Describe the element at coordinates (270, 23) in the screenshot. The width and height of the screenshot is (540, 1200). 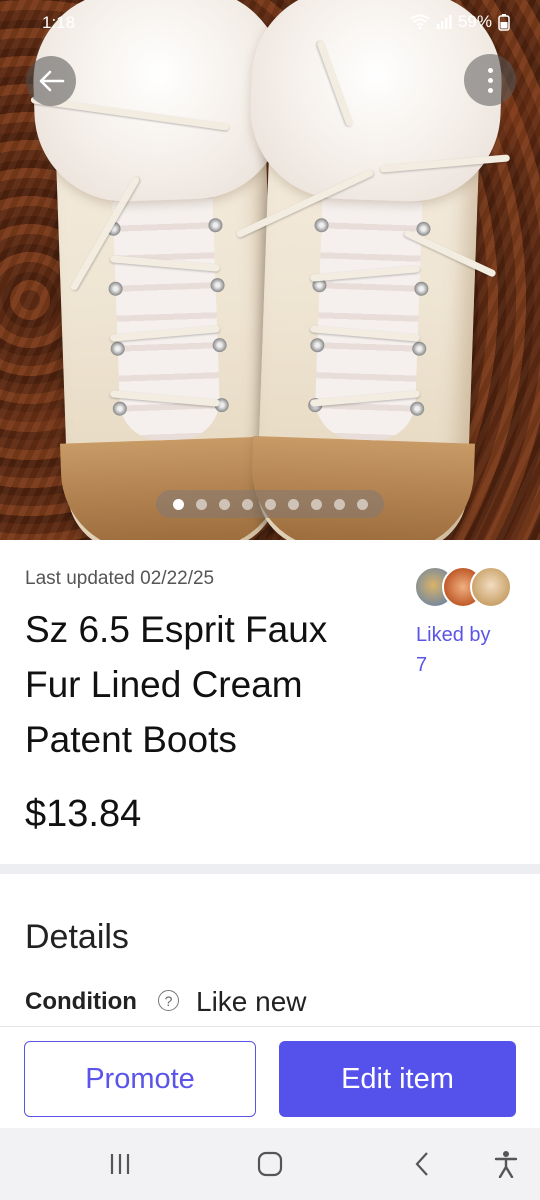
I see `status-bar: 1:18 59%` at that location.